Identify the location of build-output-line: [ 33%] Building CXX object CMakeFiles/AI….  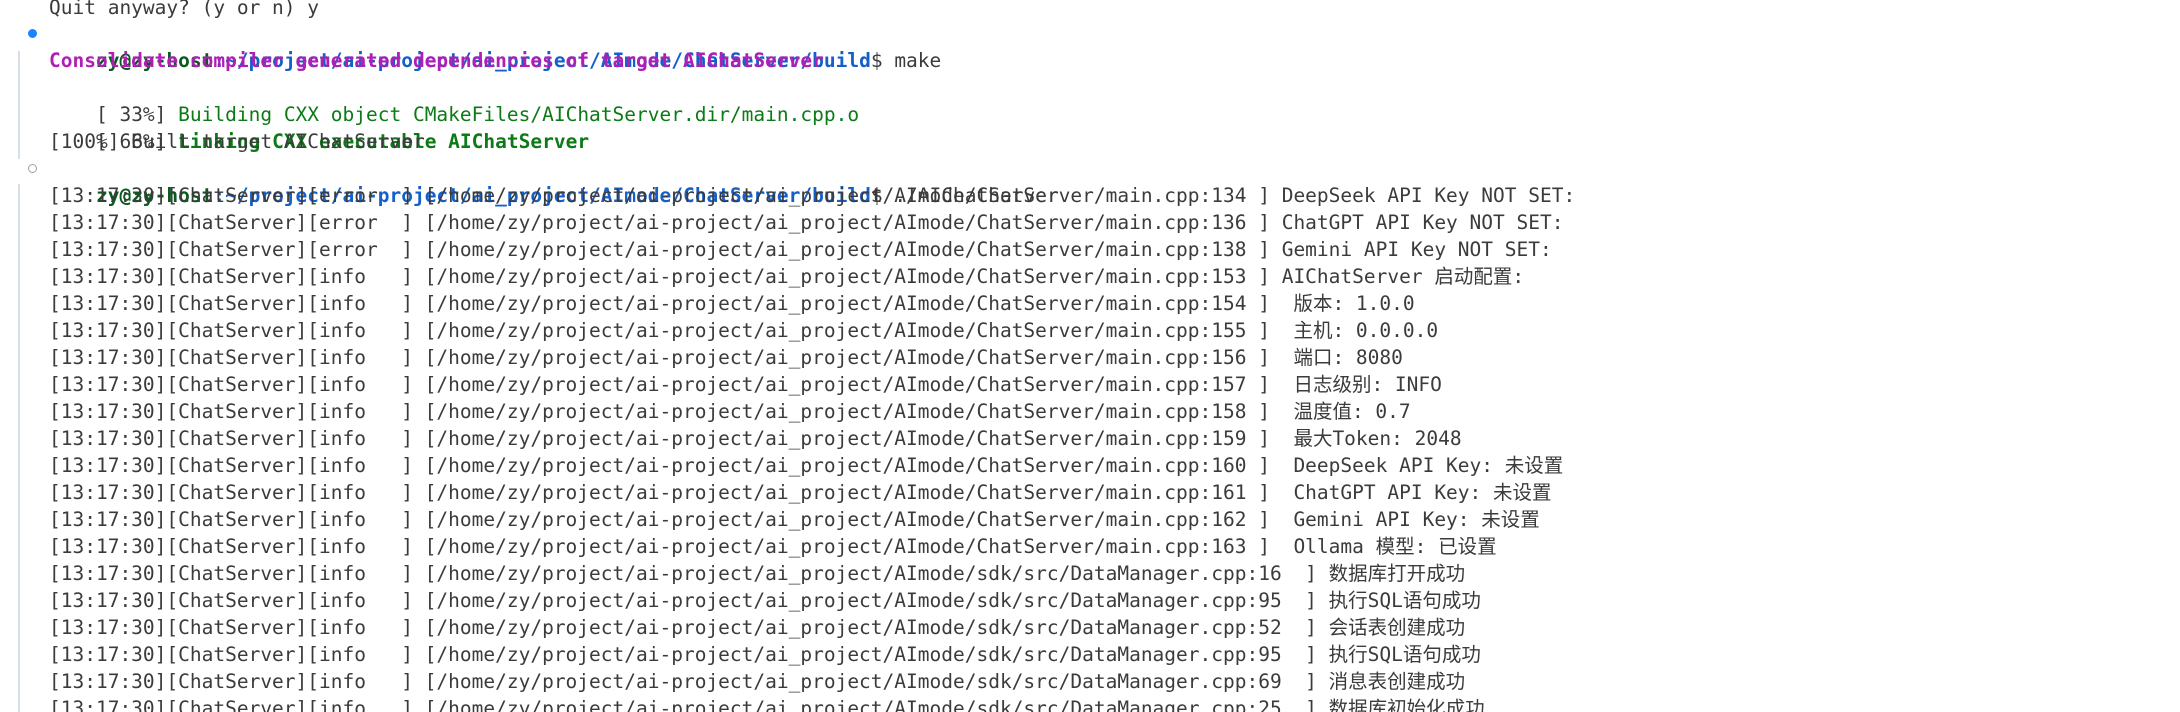
(454, 100).